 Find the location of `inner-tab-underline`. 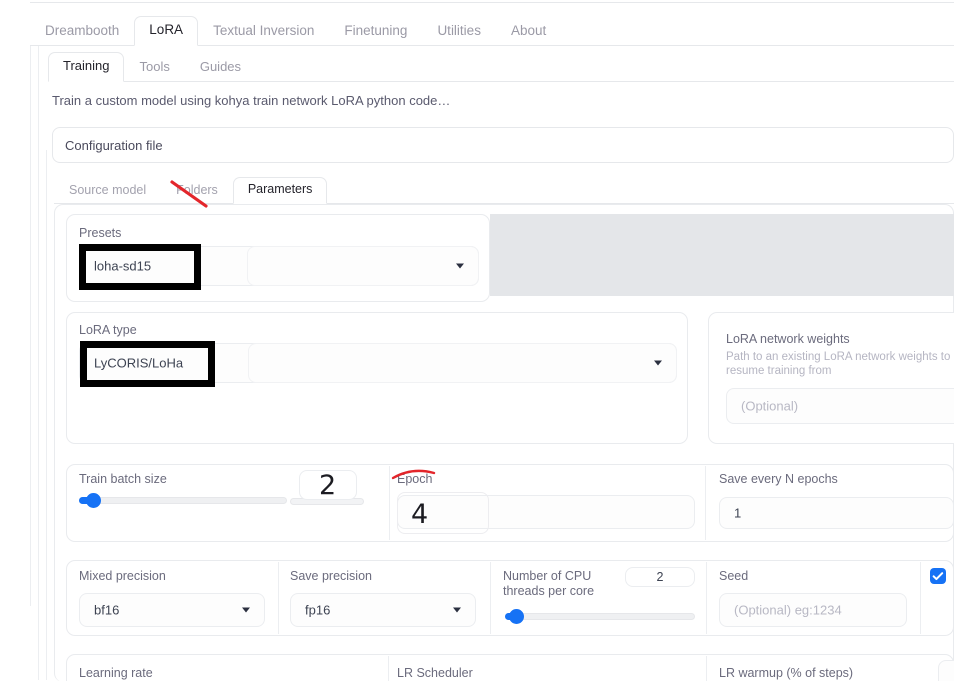

inner-tab-underline is located at coordinates (501, 81).